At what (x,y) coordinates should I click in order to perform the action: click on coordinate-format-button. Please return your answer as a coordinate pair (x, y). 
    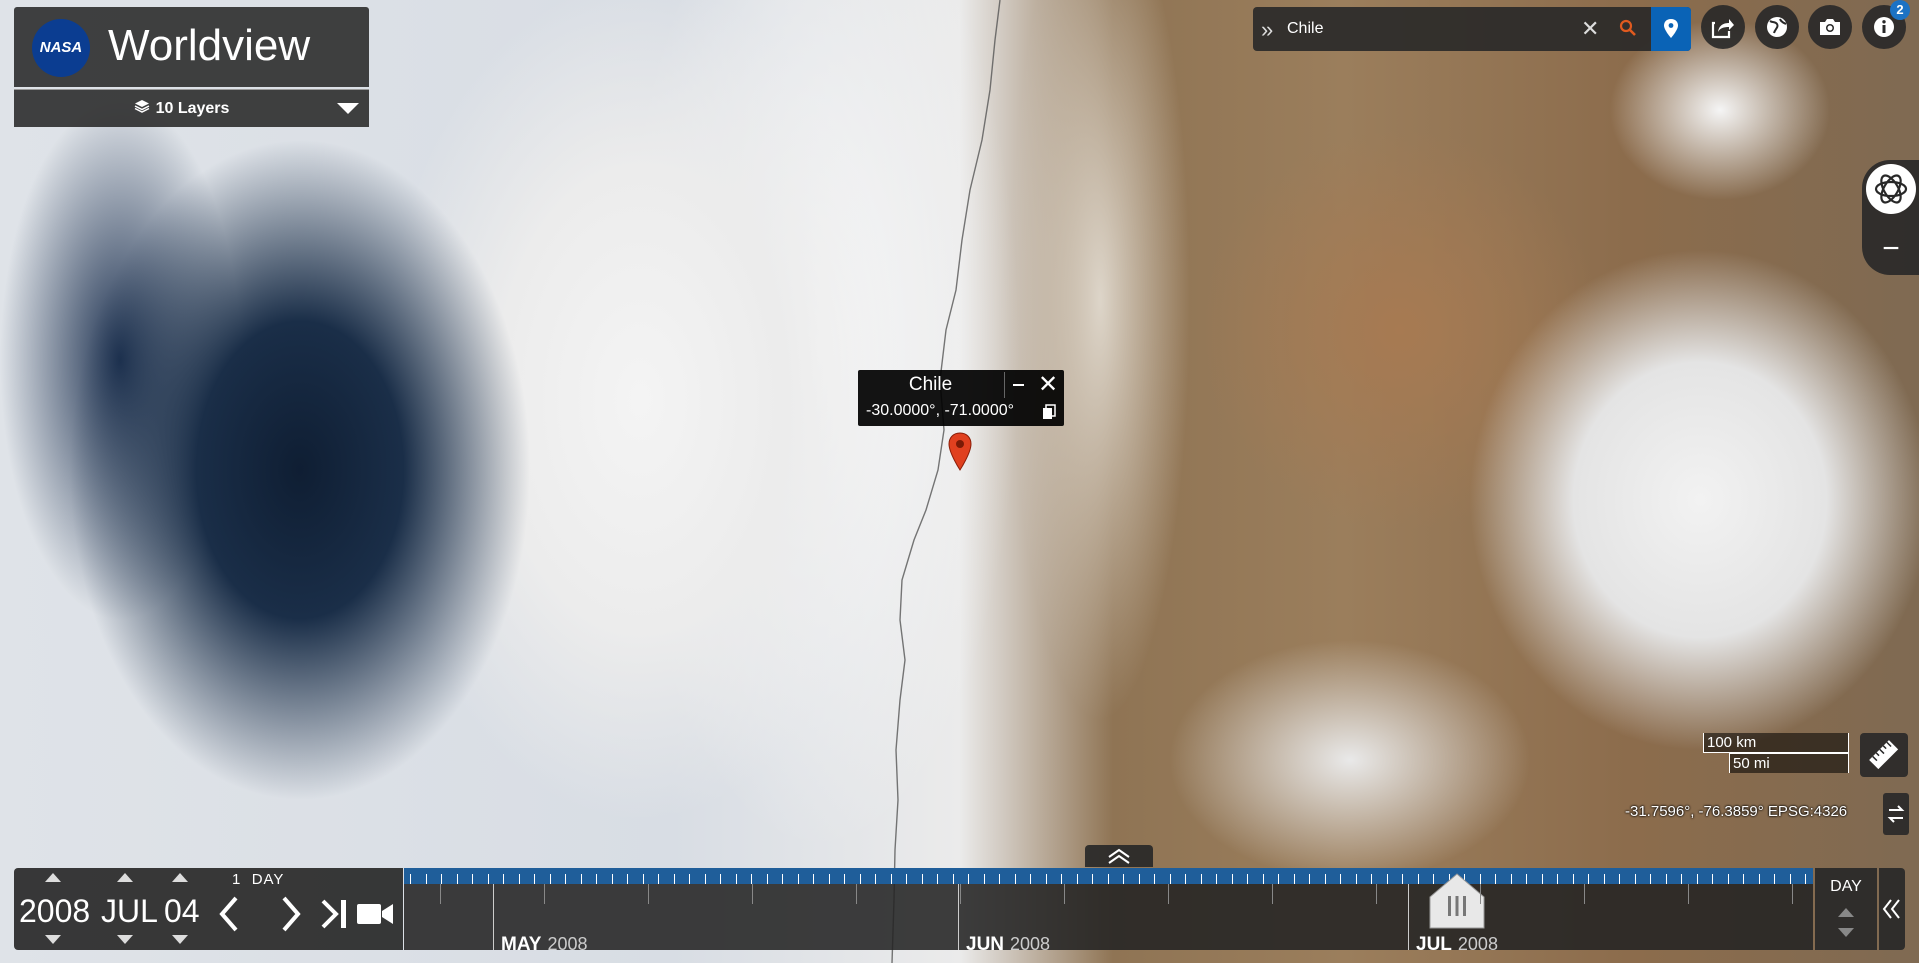
    Looking at the image, I should click on (1896, 814).